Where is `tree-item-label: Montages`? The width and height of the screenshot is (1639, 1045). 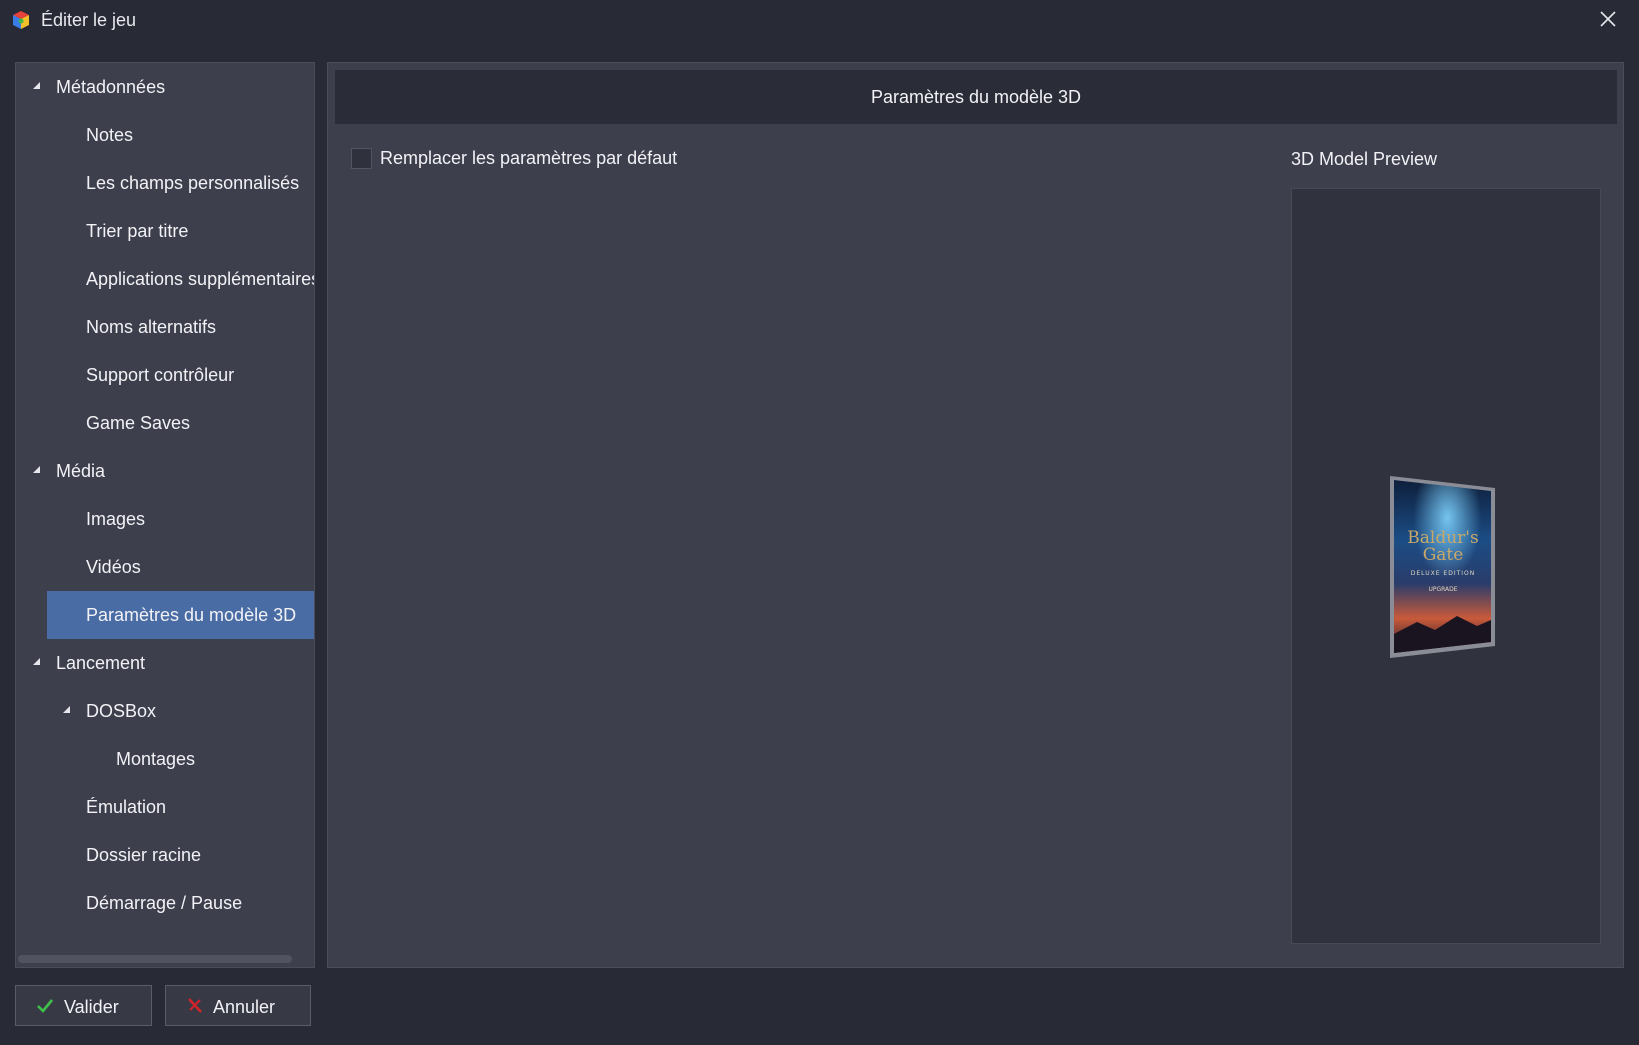 tree-item-label: Montages is located at coordinates (156, 759).